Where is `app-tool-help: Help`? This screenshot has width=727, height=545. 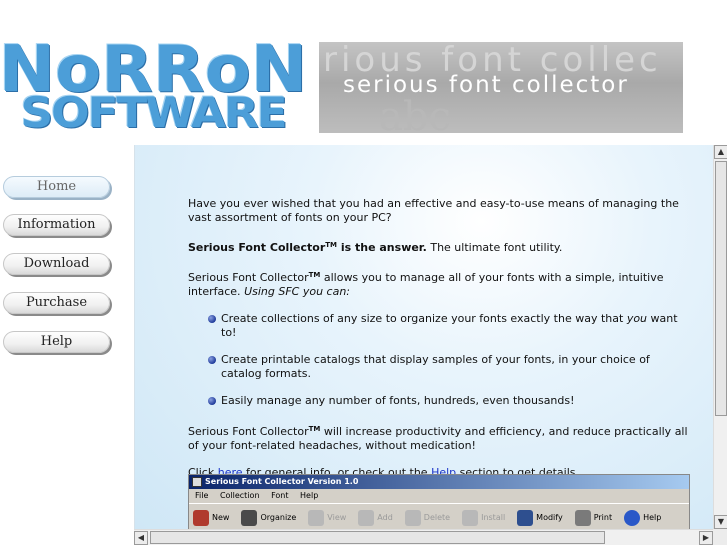
app-tool-help: Help is located at coordinates (643, 517).